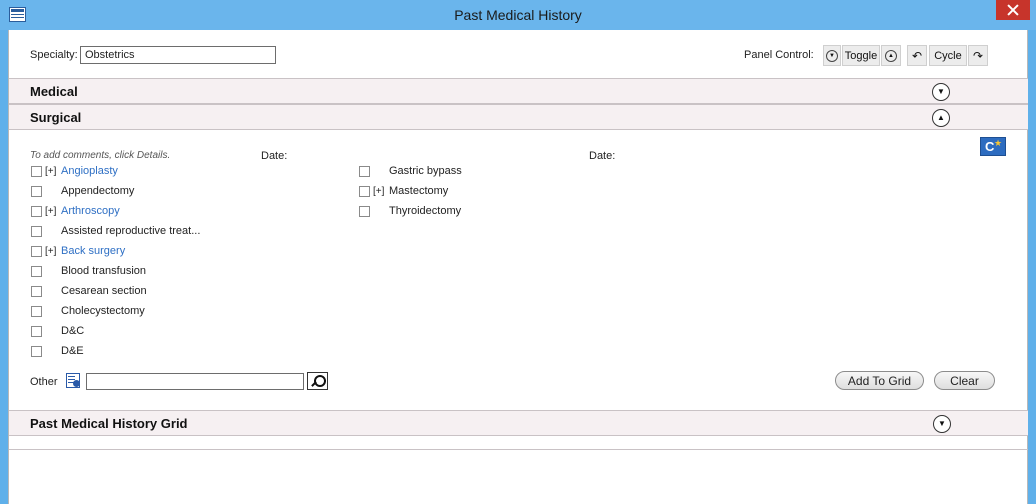 This screenshot has width=1036, height=504. I want to click on item-label: D&E, so click(72, 351).